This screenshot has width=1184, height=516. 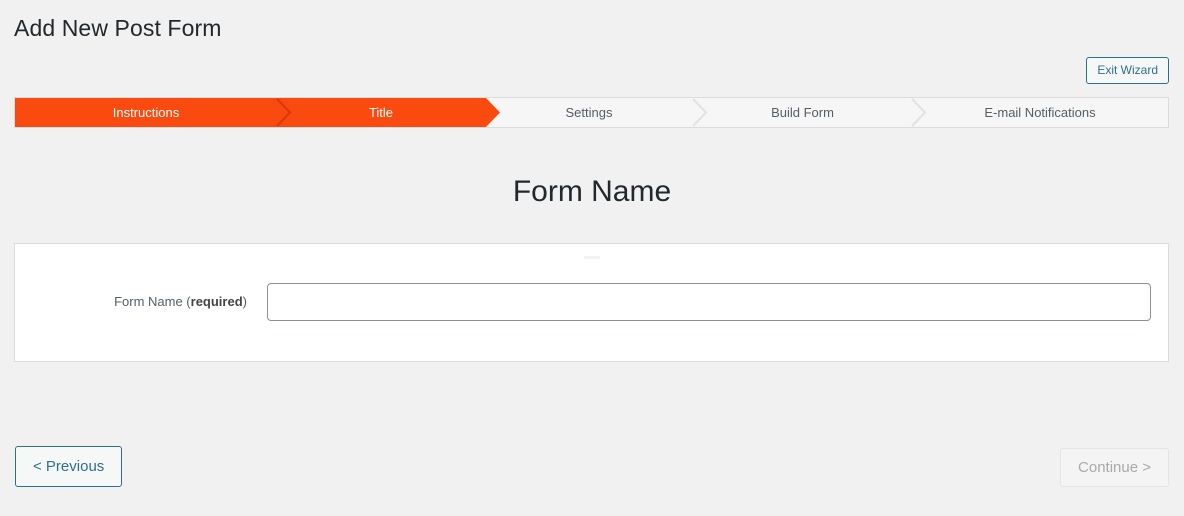 I want to click on form-name-label: Form Name (required), so click(x=141, y=302).